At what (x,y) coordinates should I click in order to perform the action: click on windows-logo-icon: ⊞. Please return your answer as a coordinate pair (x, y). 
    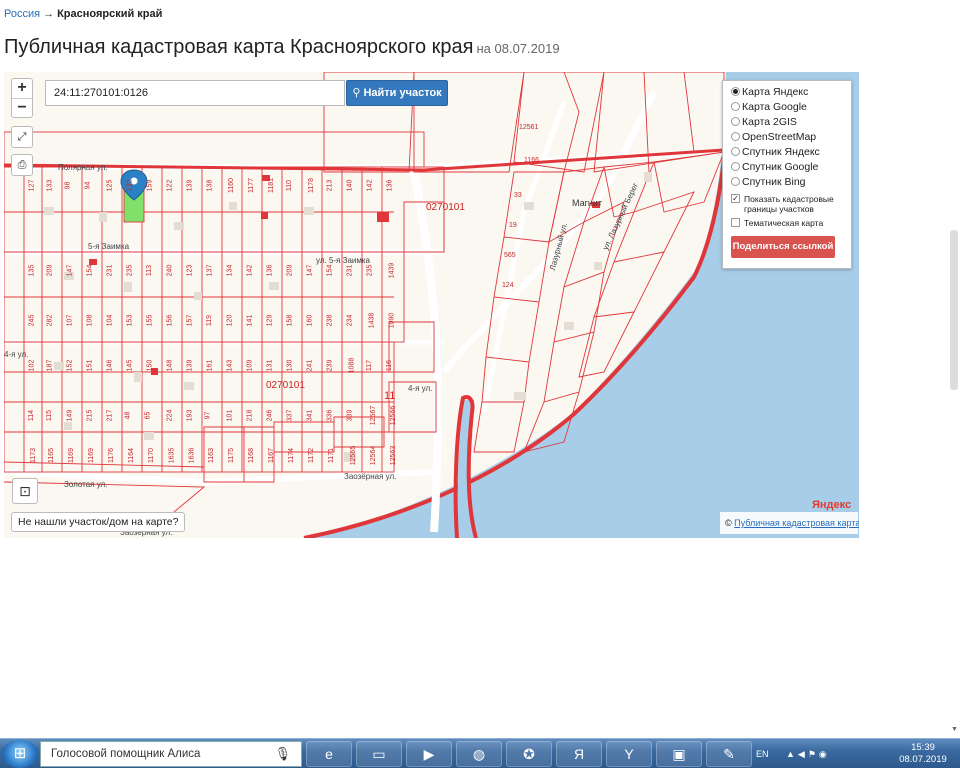
    Looking at the image, I should click on (20, 753).